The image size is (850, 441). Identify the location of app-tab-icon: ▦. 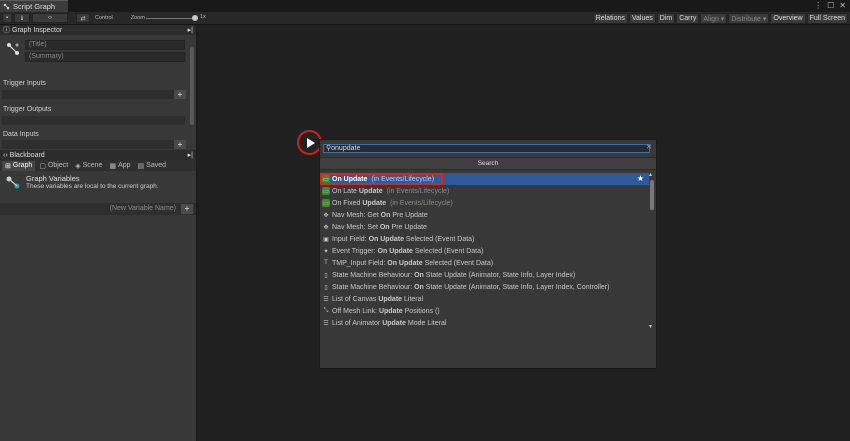
(113, 166).